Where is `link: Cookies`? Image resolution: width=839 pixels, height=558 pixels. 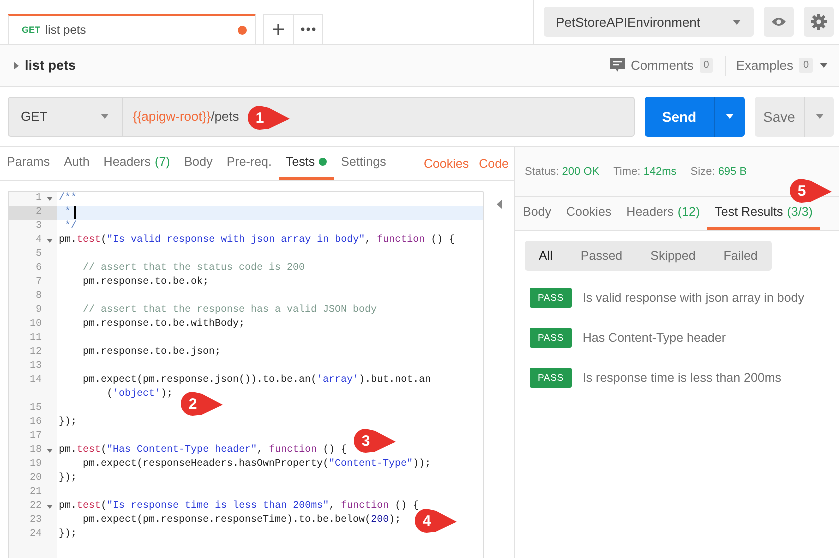
link: Cookies is located at coordinates (446, 163).